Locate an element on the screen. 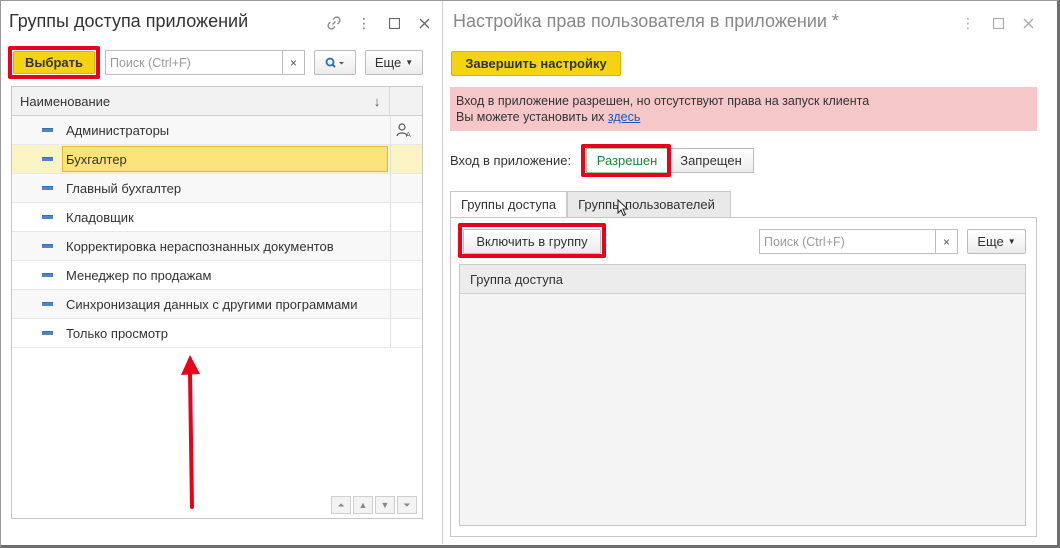  table-row: Только просмотр is located at coordinates (217, 333).